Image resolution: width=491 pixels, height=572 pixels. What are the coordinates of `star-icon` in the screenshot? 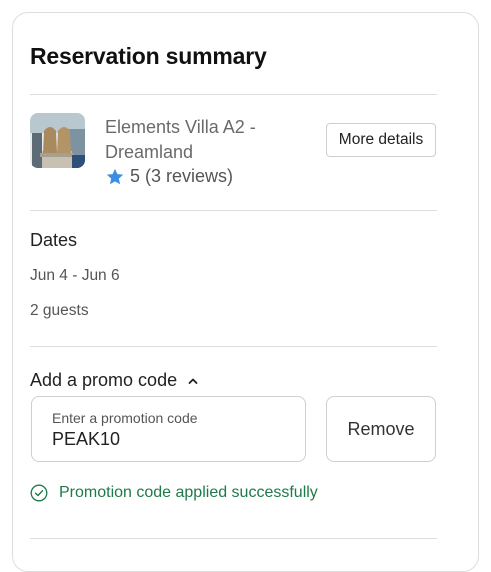 It's located at (115, 176).